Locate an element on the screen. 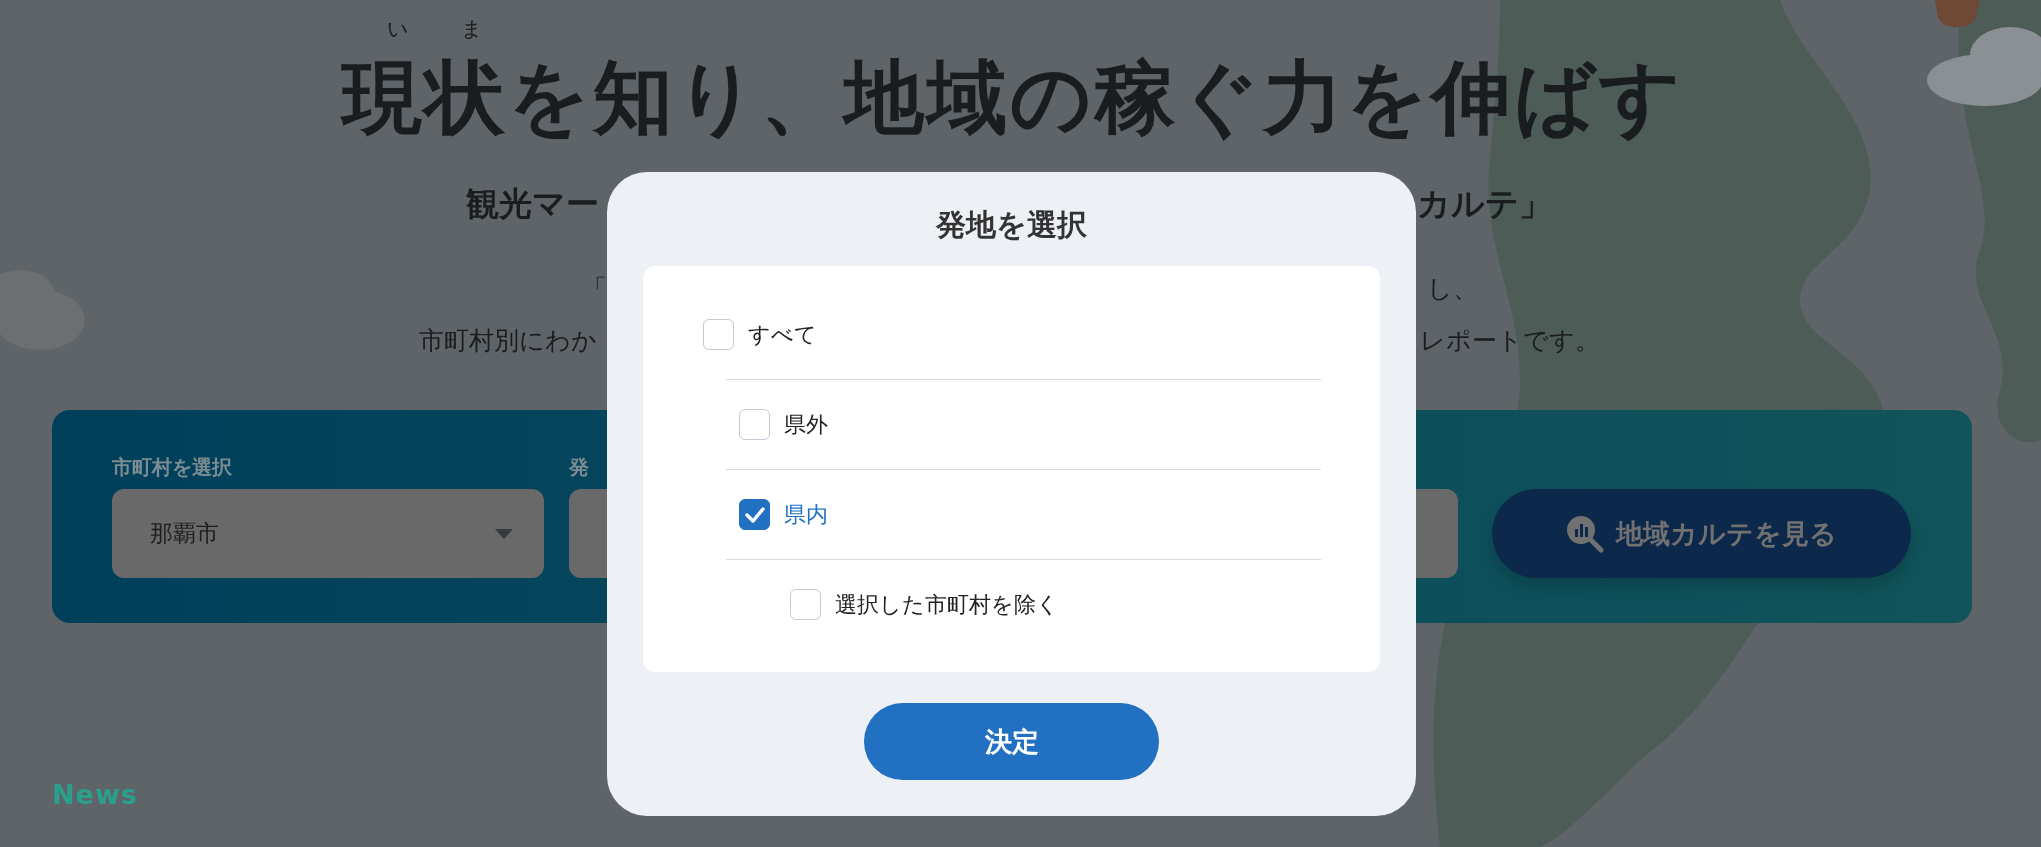 This screenshot has width=2041, height=847. option-label: すべて is located at coordinates (782, 334).